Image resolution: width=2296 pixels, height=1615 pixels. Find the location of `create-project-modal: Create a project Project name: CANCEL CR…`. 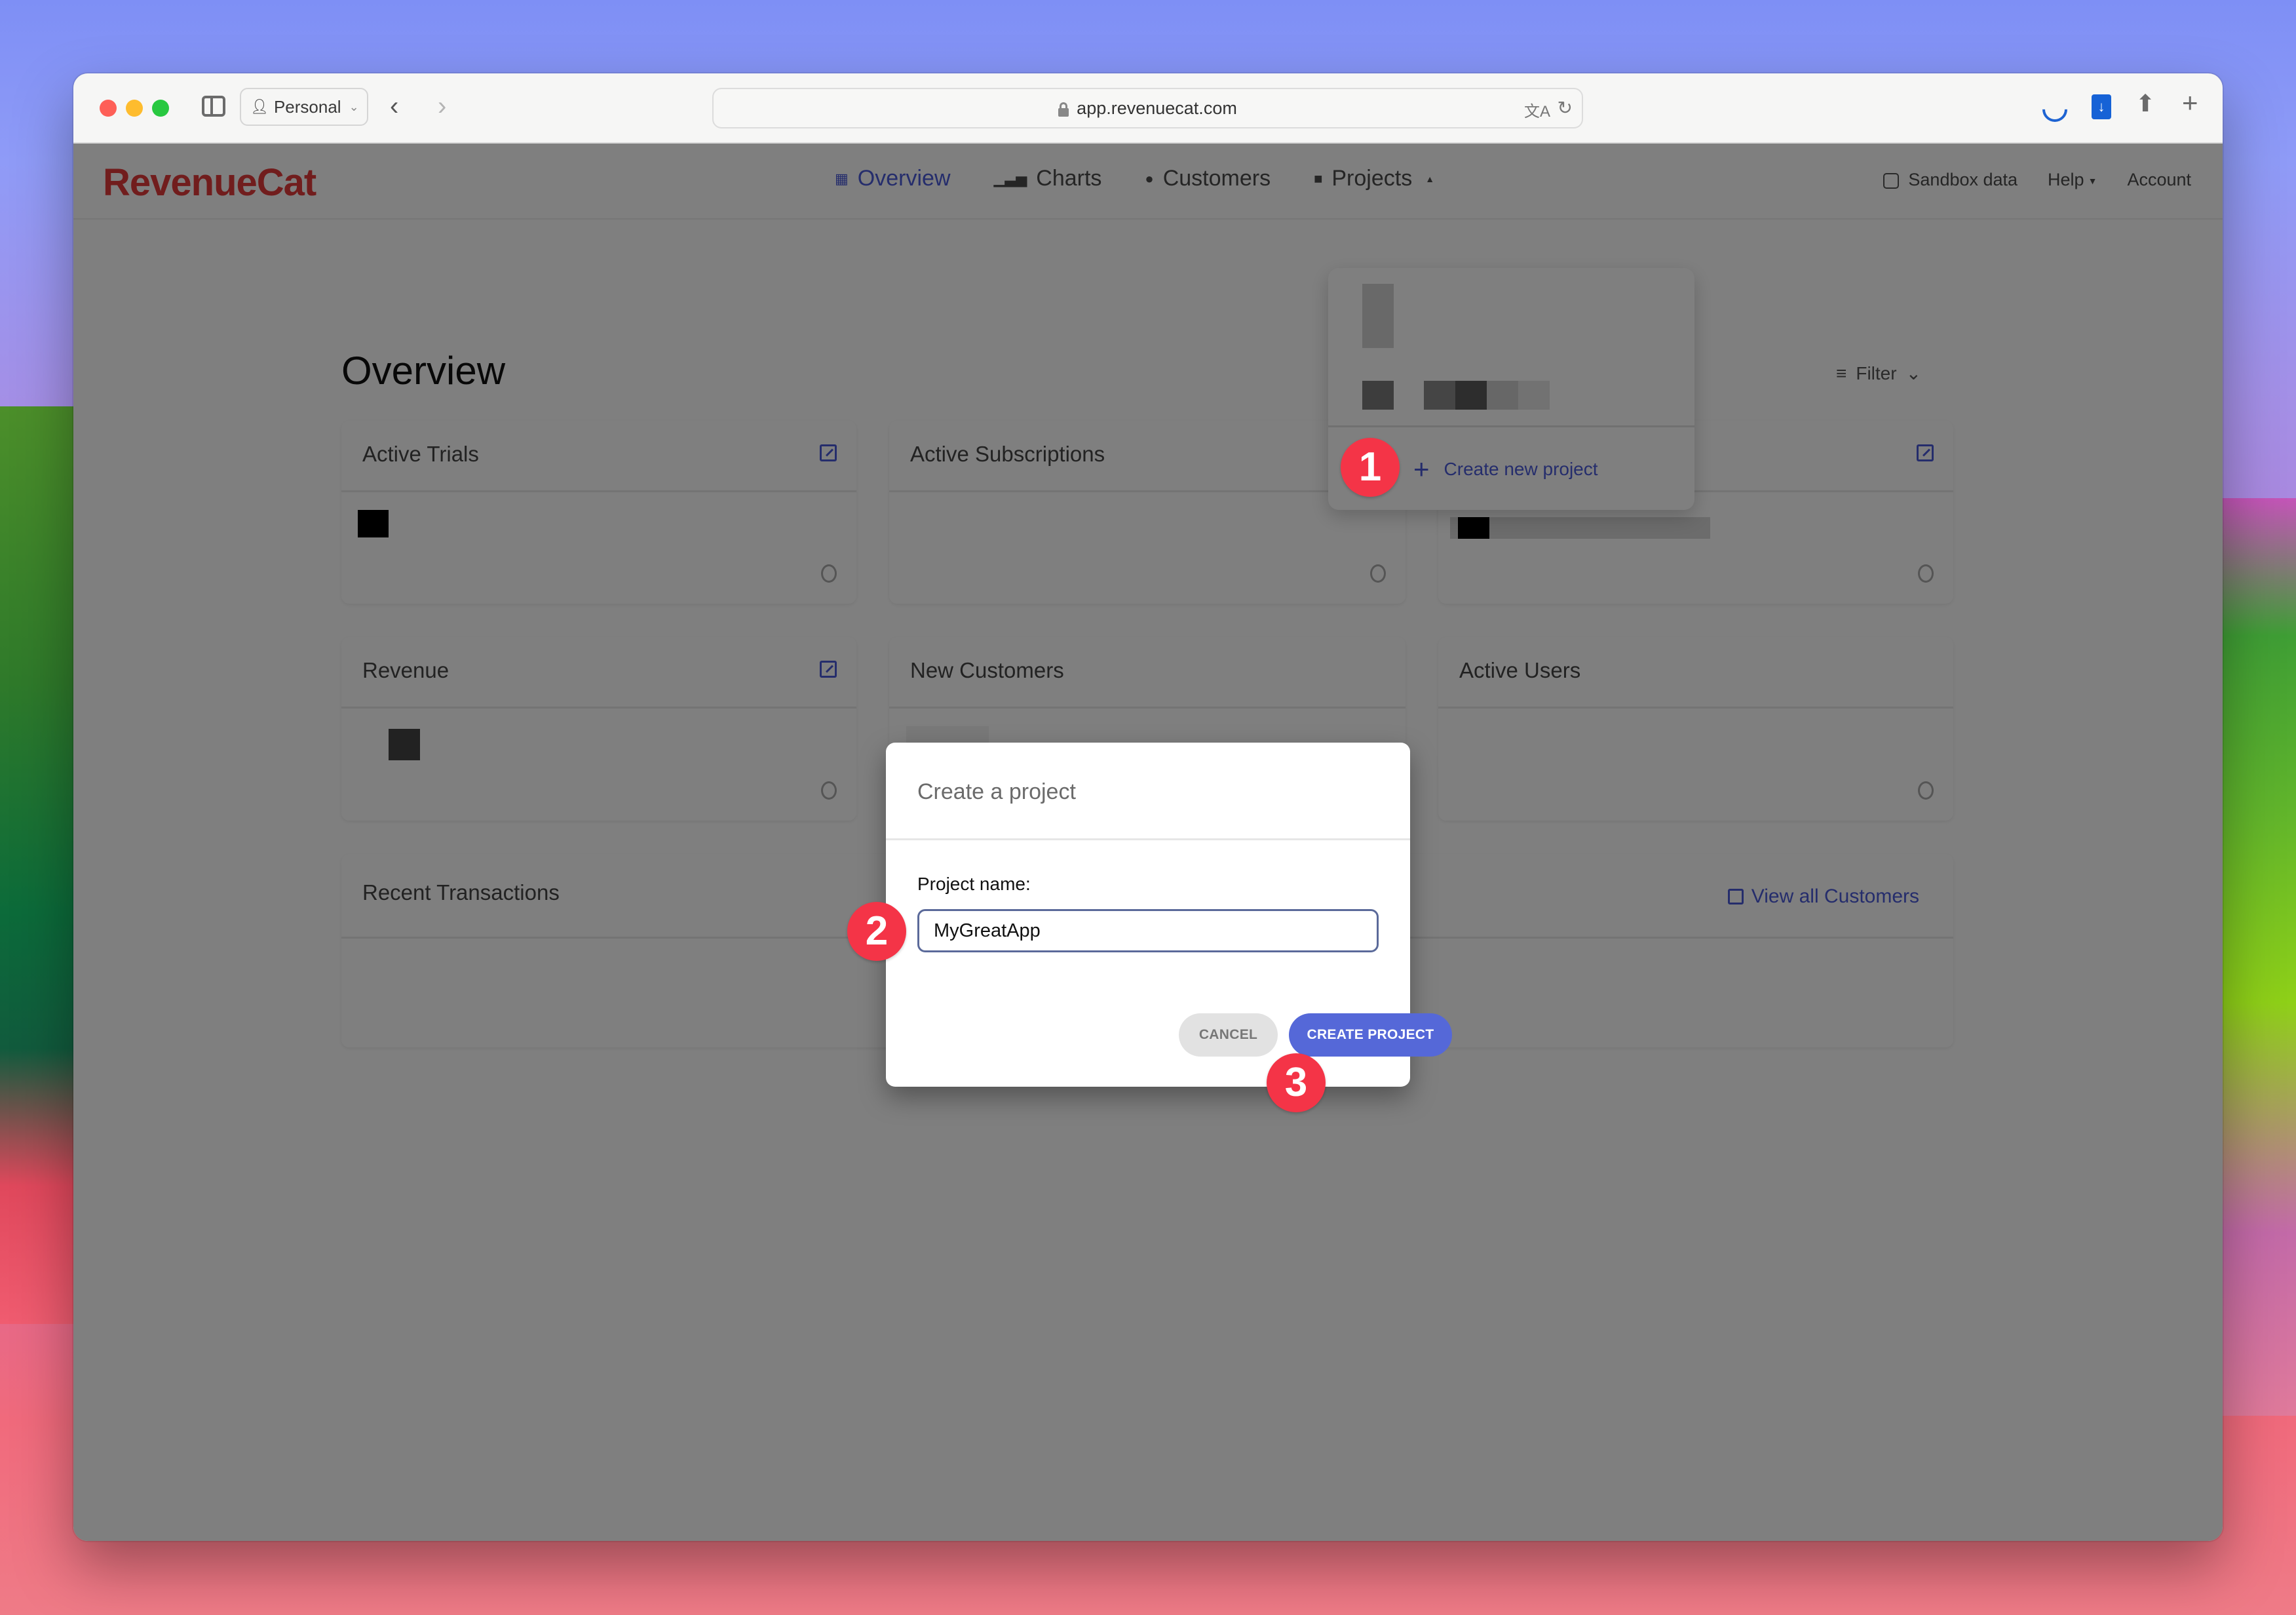

create-project-modal: Create a project Project name: CANCEL CR… is located at coordinates (1169, 915).